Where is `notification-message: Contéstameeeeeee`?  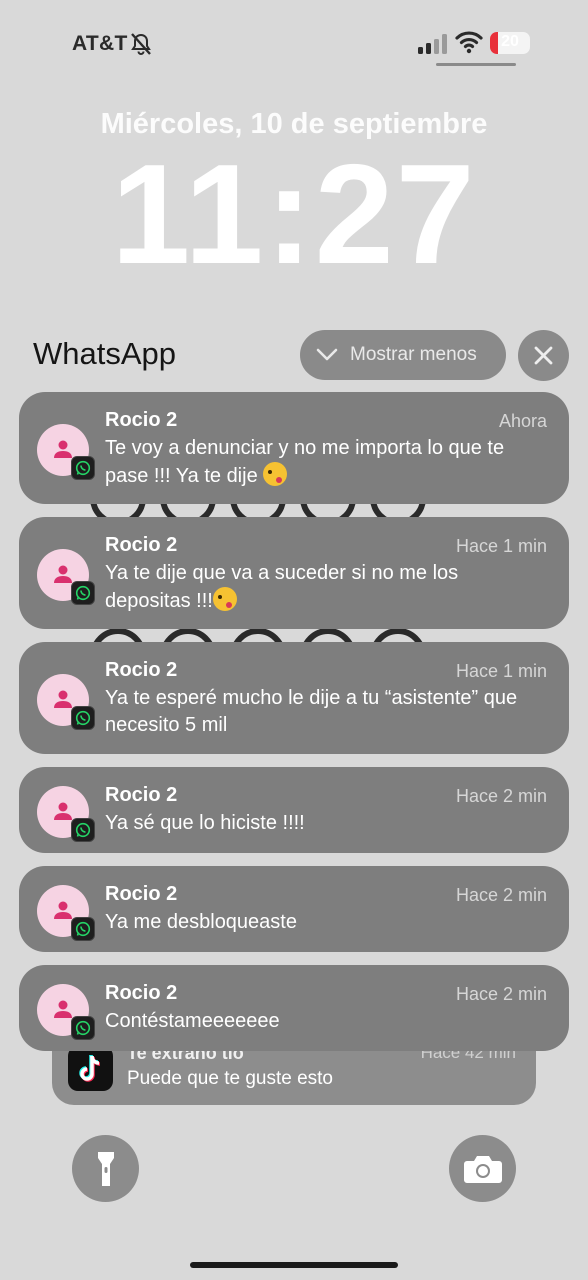 notification-message: Contéstameeeeeee is located at coordinates (192, 1021).